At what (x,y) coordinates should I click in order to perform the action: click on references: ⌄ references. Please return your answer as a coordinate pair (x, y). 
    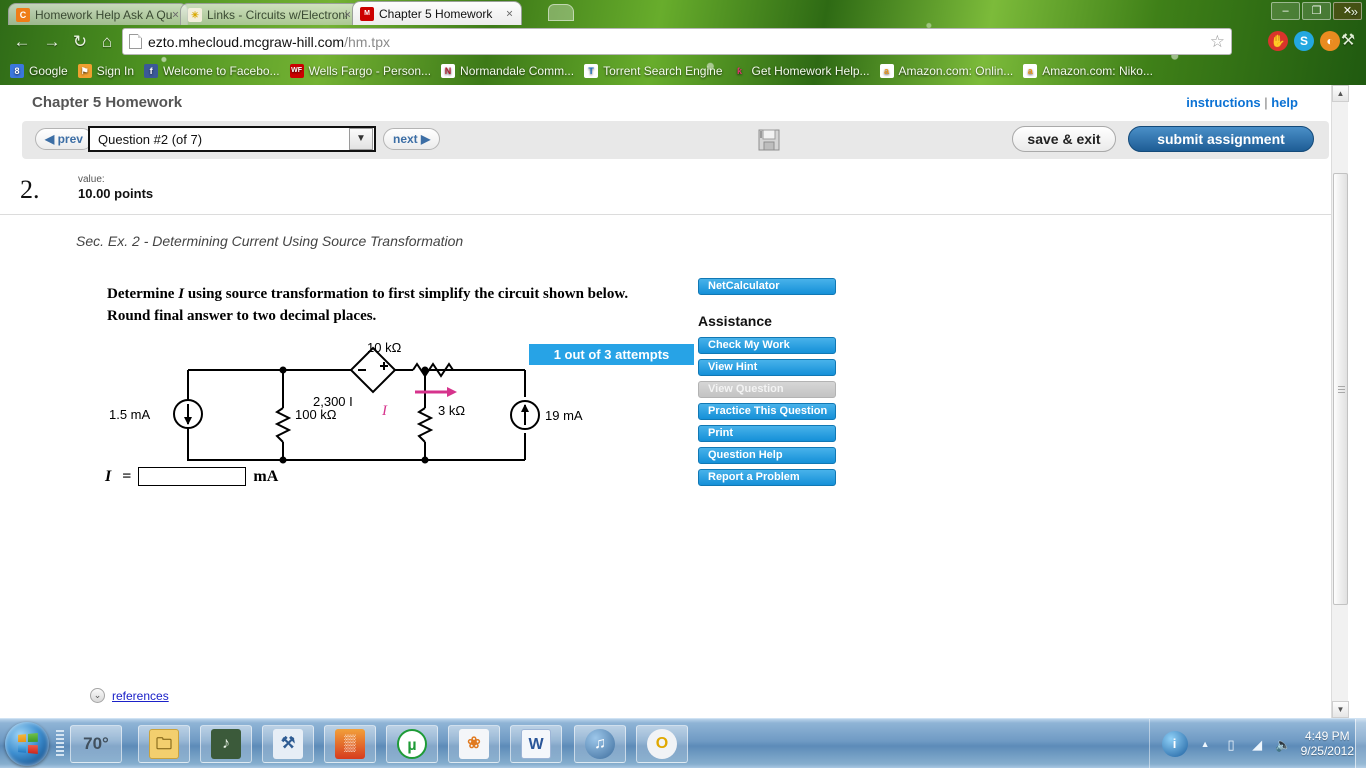
    Looking at the image, I should click on (129, 695).